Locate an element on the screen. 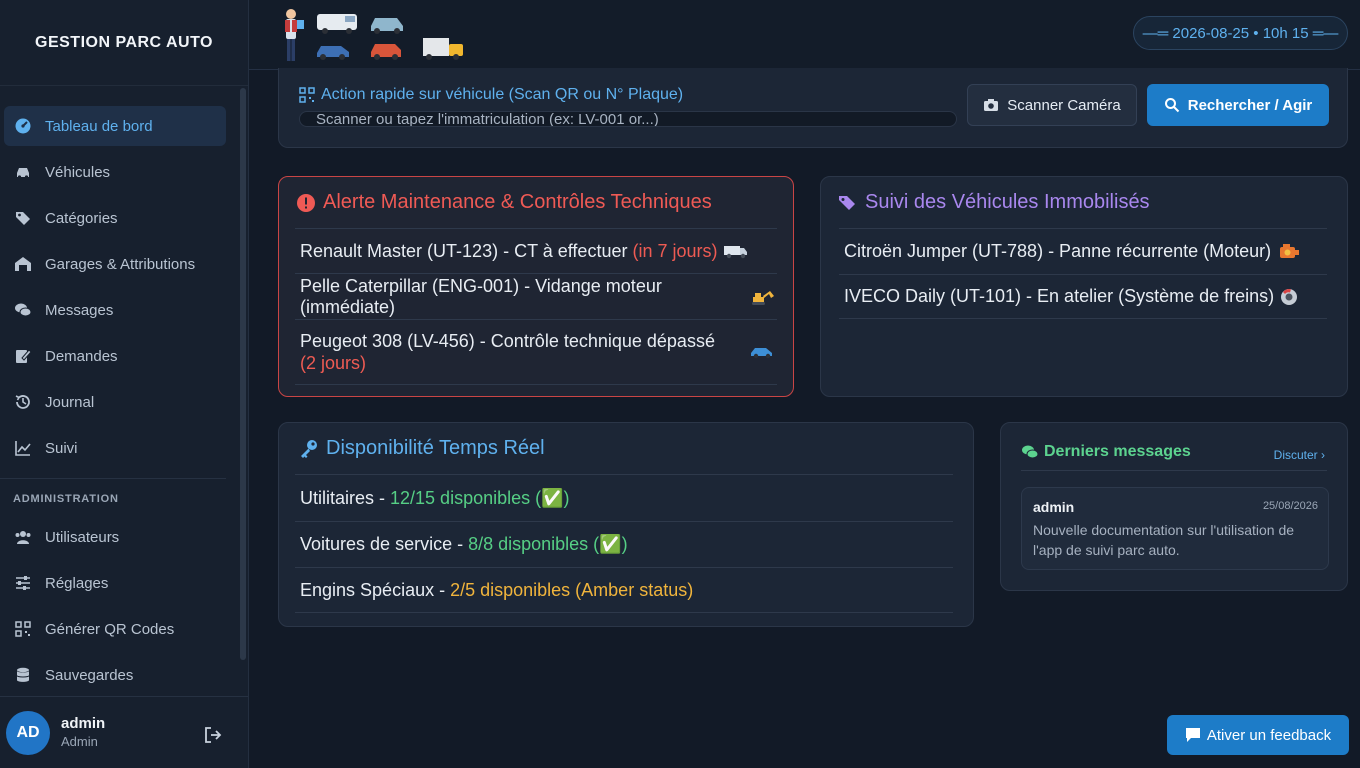  immobilized-title: Suivi des Véhicules Immobilisés is located at coordinates (994, 202).